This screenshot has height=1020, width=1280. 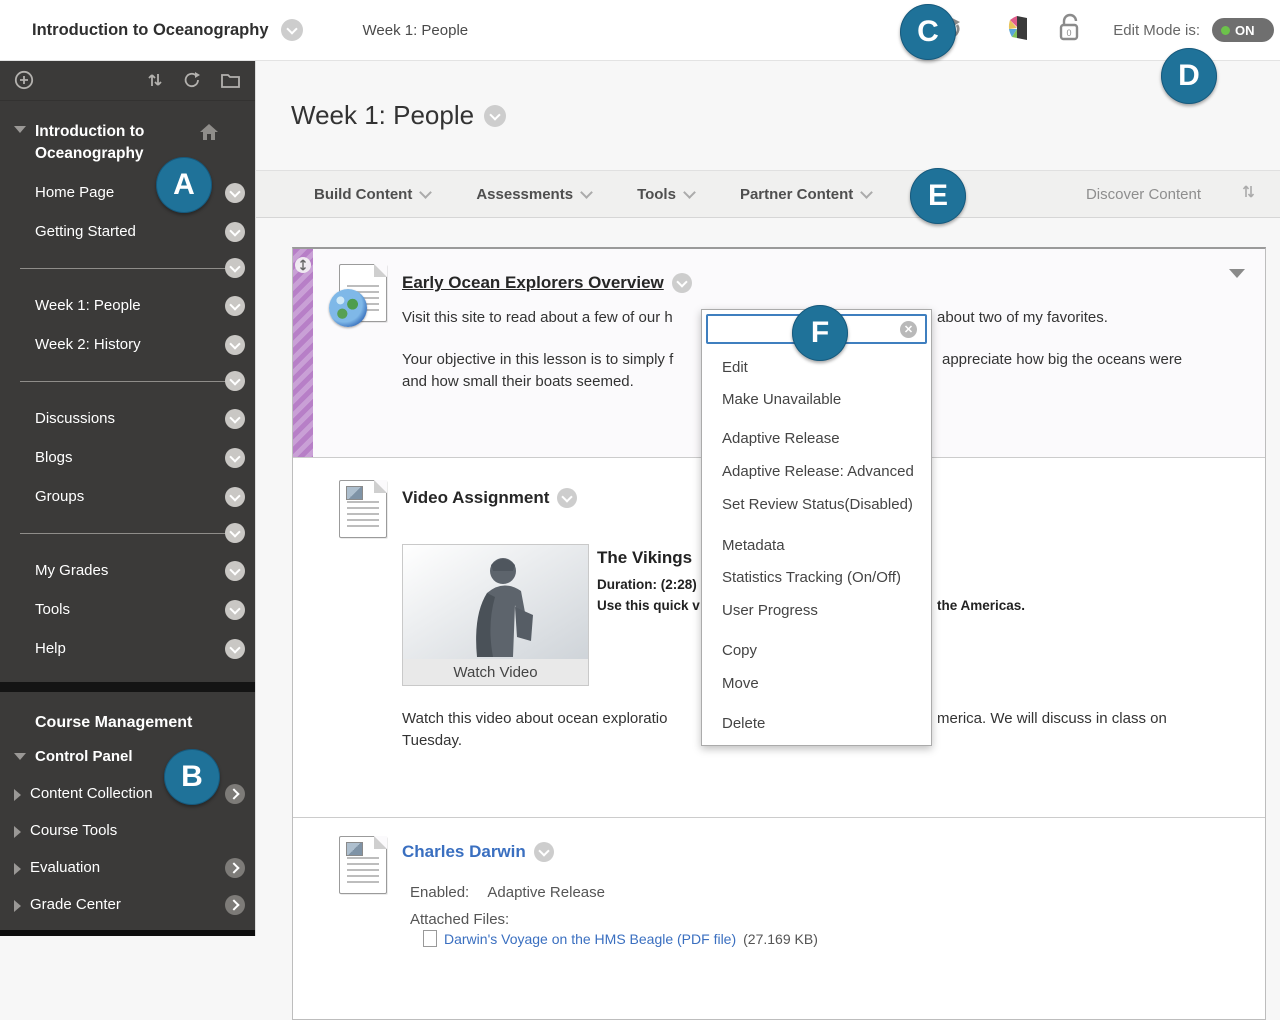 I want to click on sidebar-item-label: Getting Started, so click(x=85, y=231).